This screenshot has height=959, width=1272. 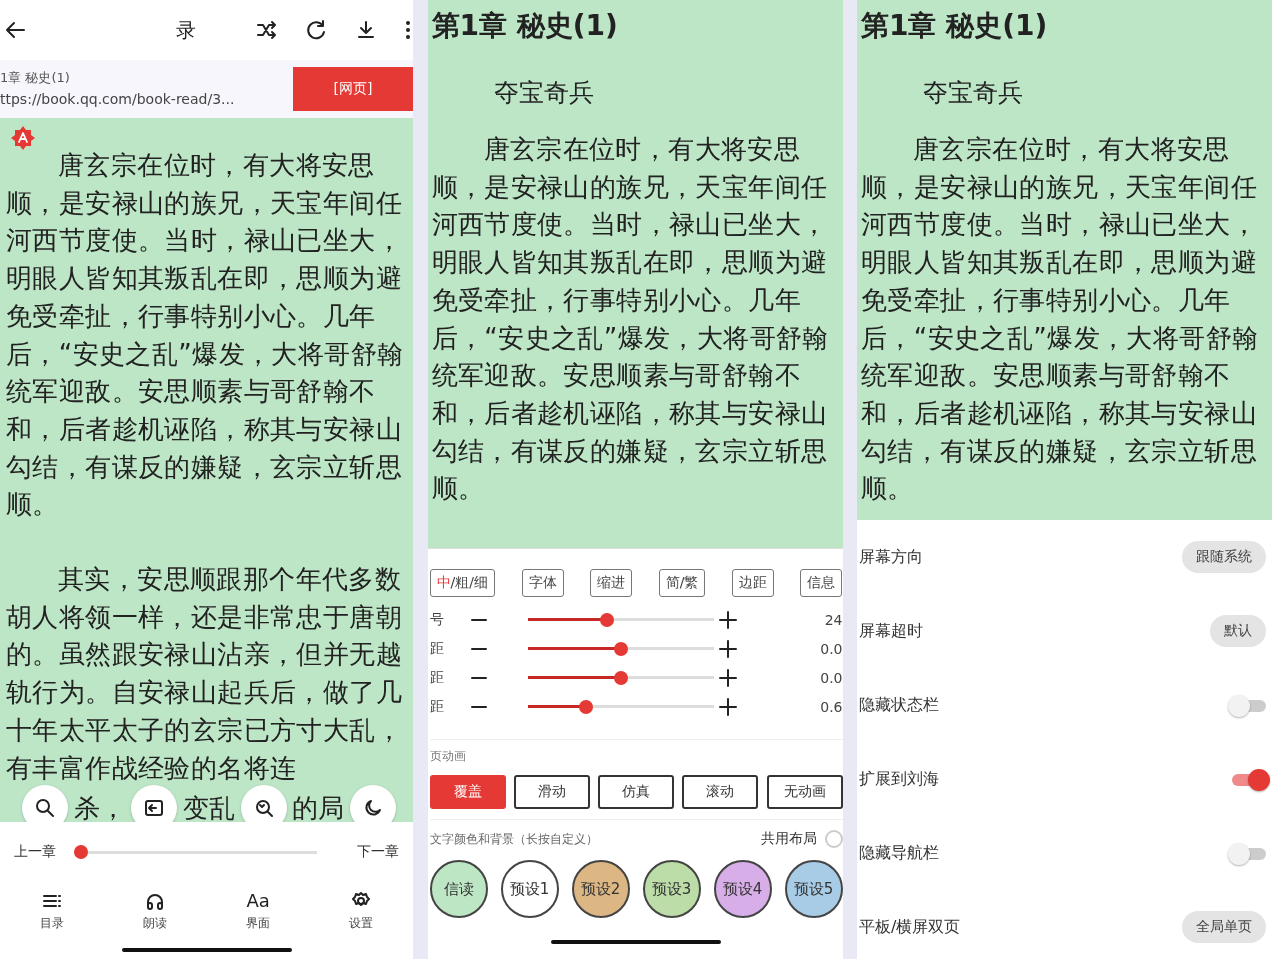 I want to click on nav-label: 朗读, so click(x=154, y=923).